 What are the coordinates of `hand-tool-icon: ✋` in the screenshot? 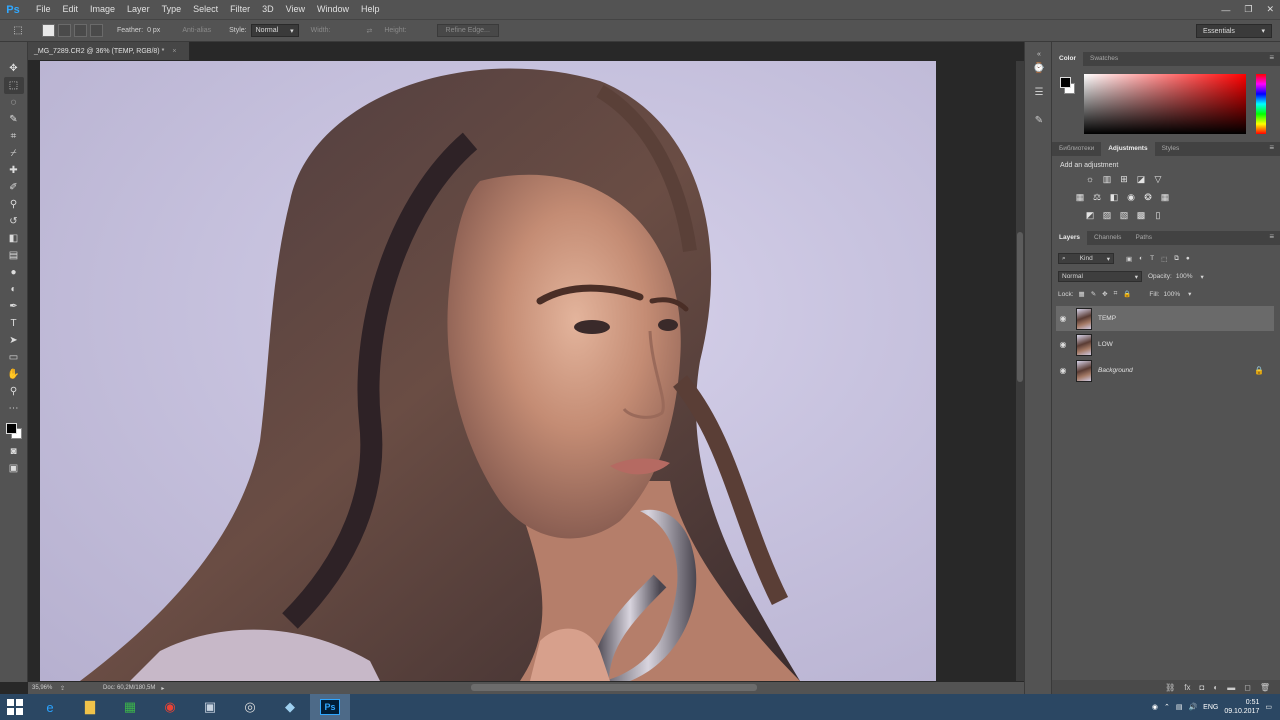 It's located at (14, 374).